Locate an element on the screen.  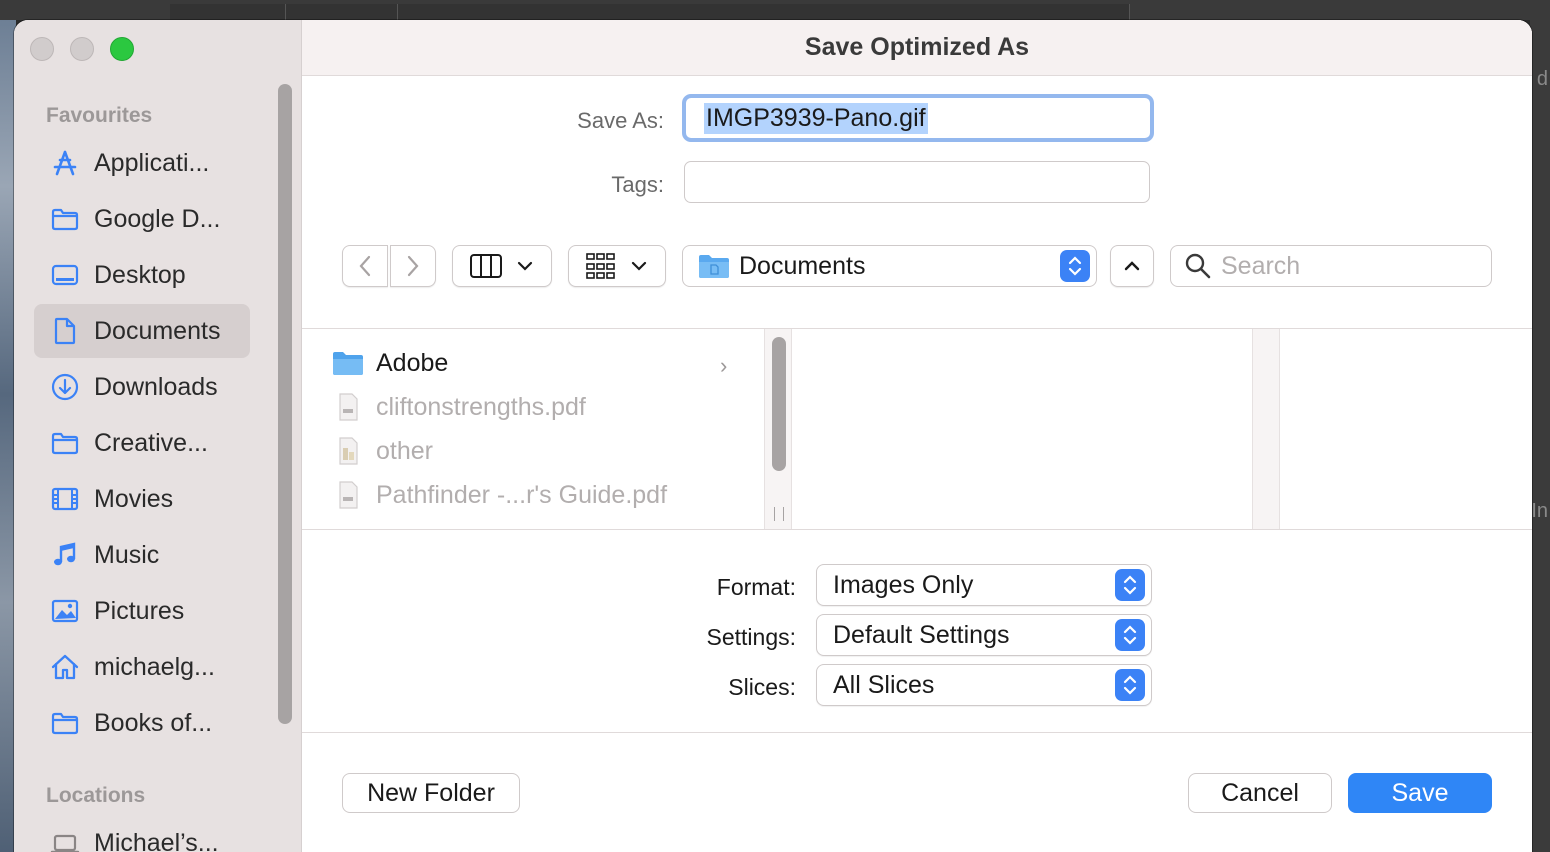
group-by-button is located at coordinates (617, 266).